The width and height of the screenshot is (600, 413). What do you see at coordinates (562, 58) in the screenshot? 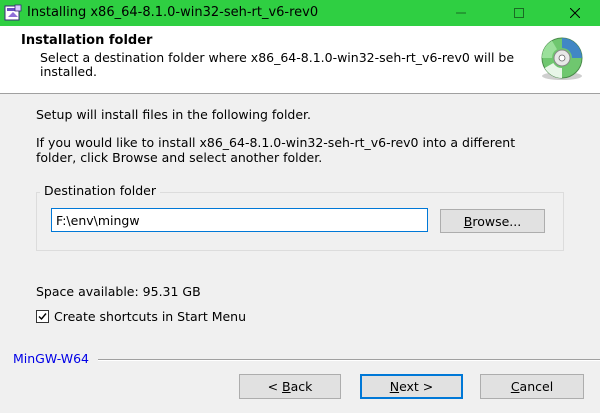
I see `cd-disc-icon` at bounding box center [562, 58].